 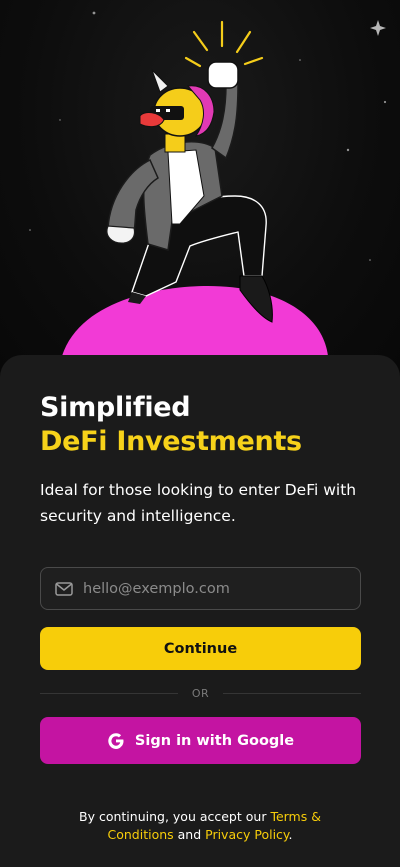 What do you see at coordinates (195, 321) in the screenshot?
I see `planet` at bounding box center [195, 321].